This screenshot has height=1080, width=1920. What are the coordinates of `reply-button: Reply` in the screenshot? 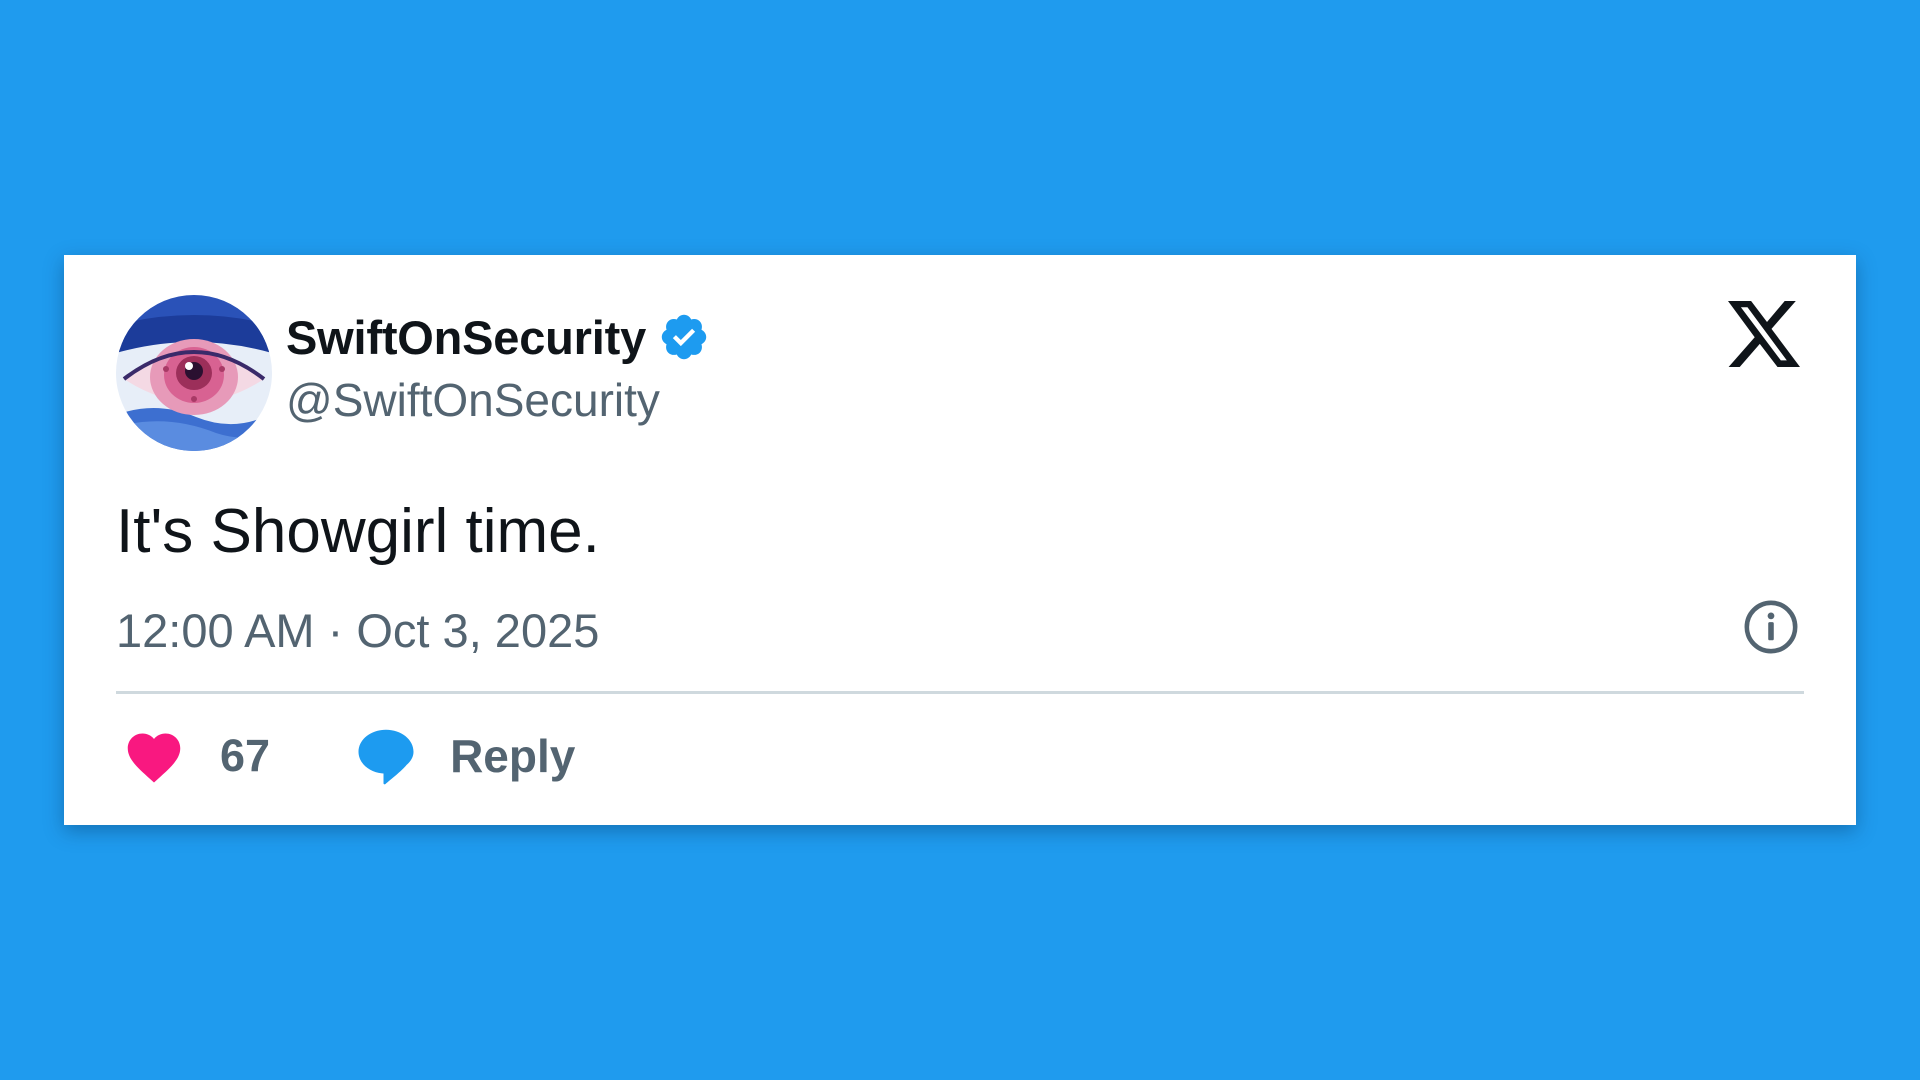 It's located at (465, 756).